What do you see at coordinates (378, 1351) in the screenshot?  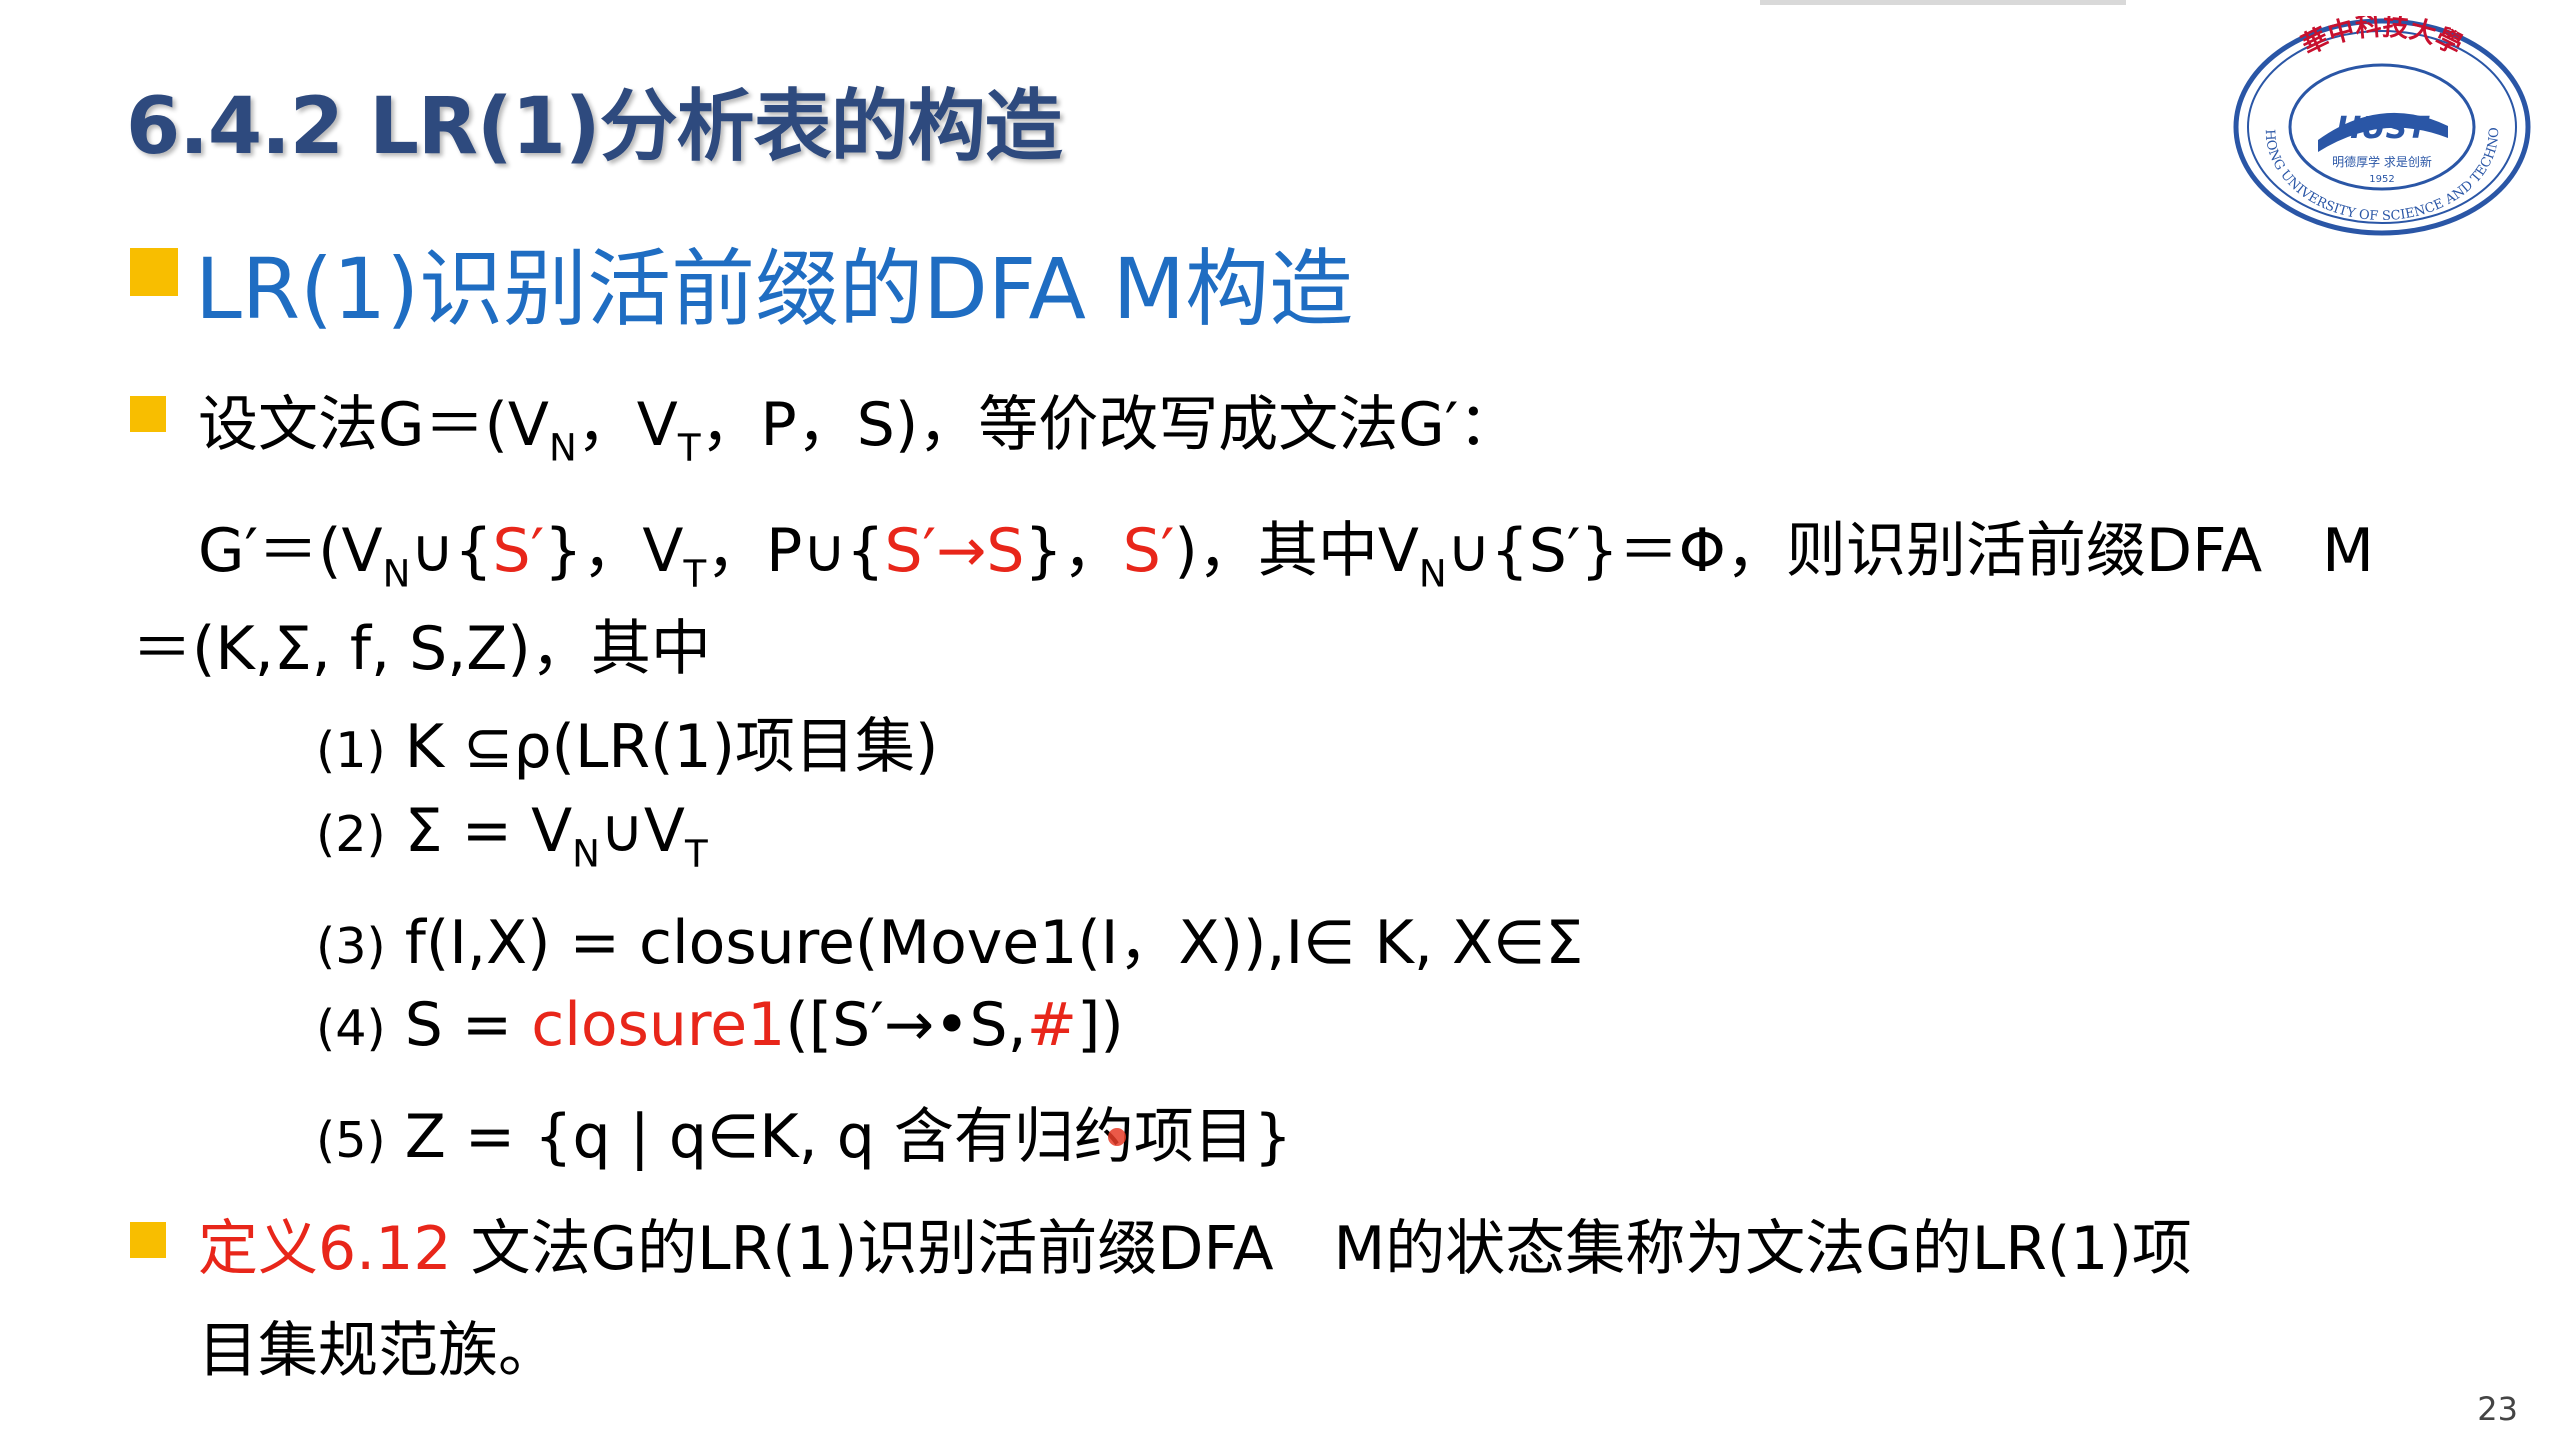 I see `definition-line-2: 目集规范族。` at bounding box center [378, 1351].